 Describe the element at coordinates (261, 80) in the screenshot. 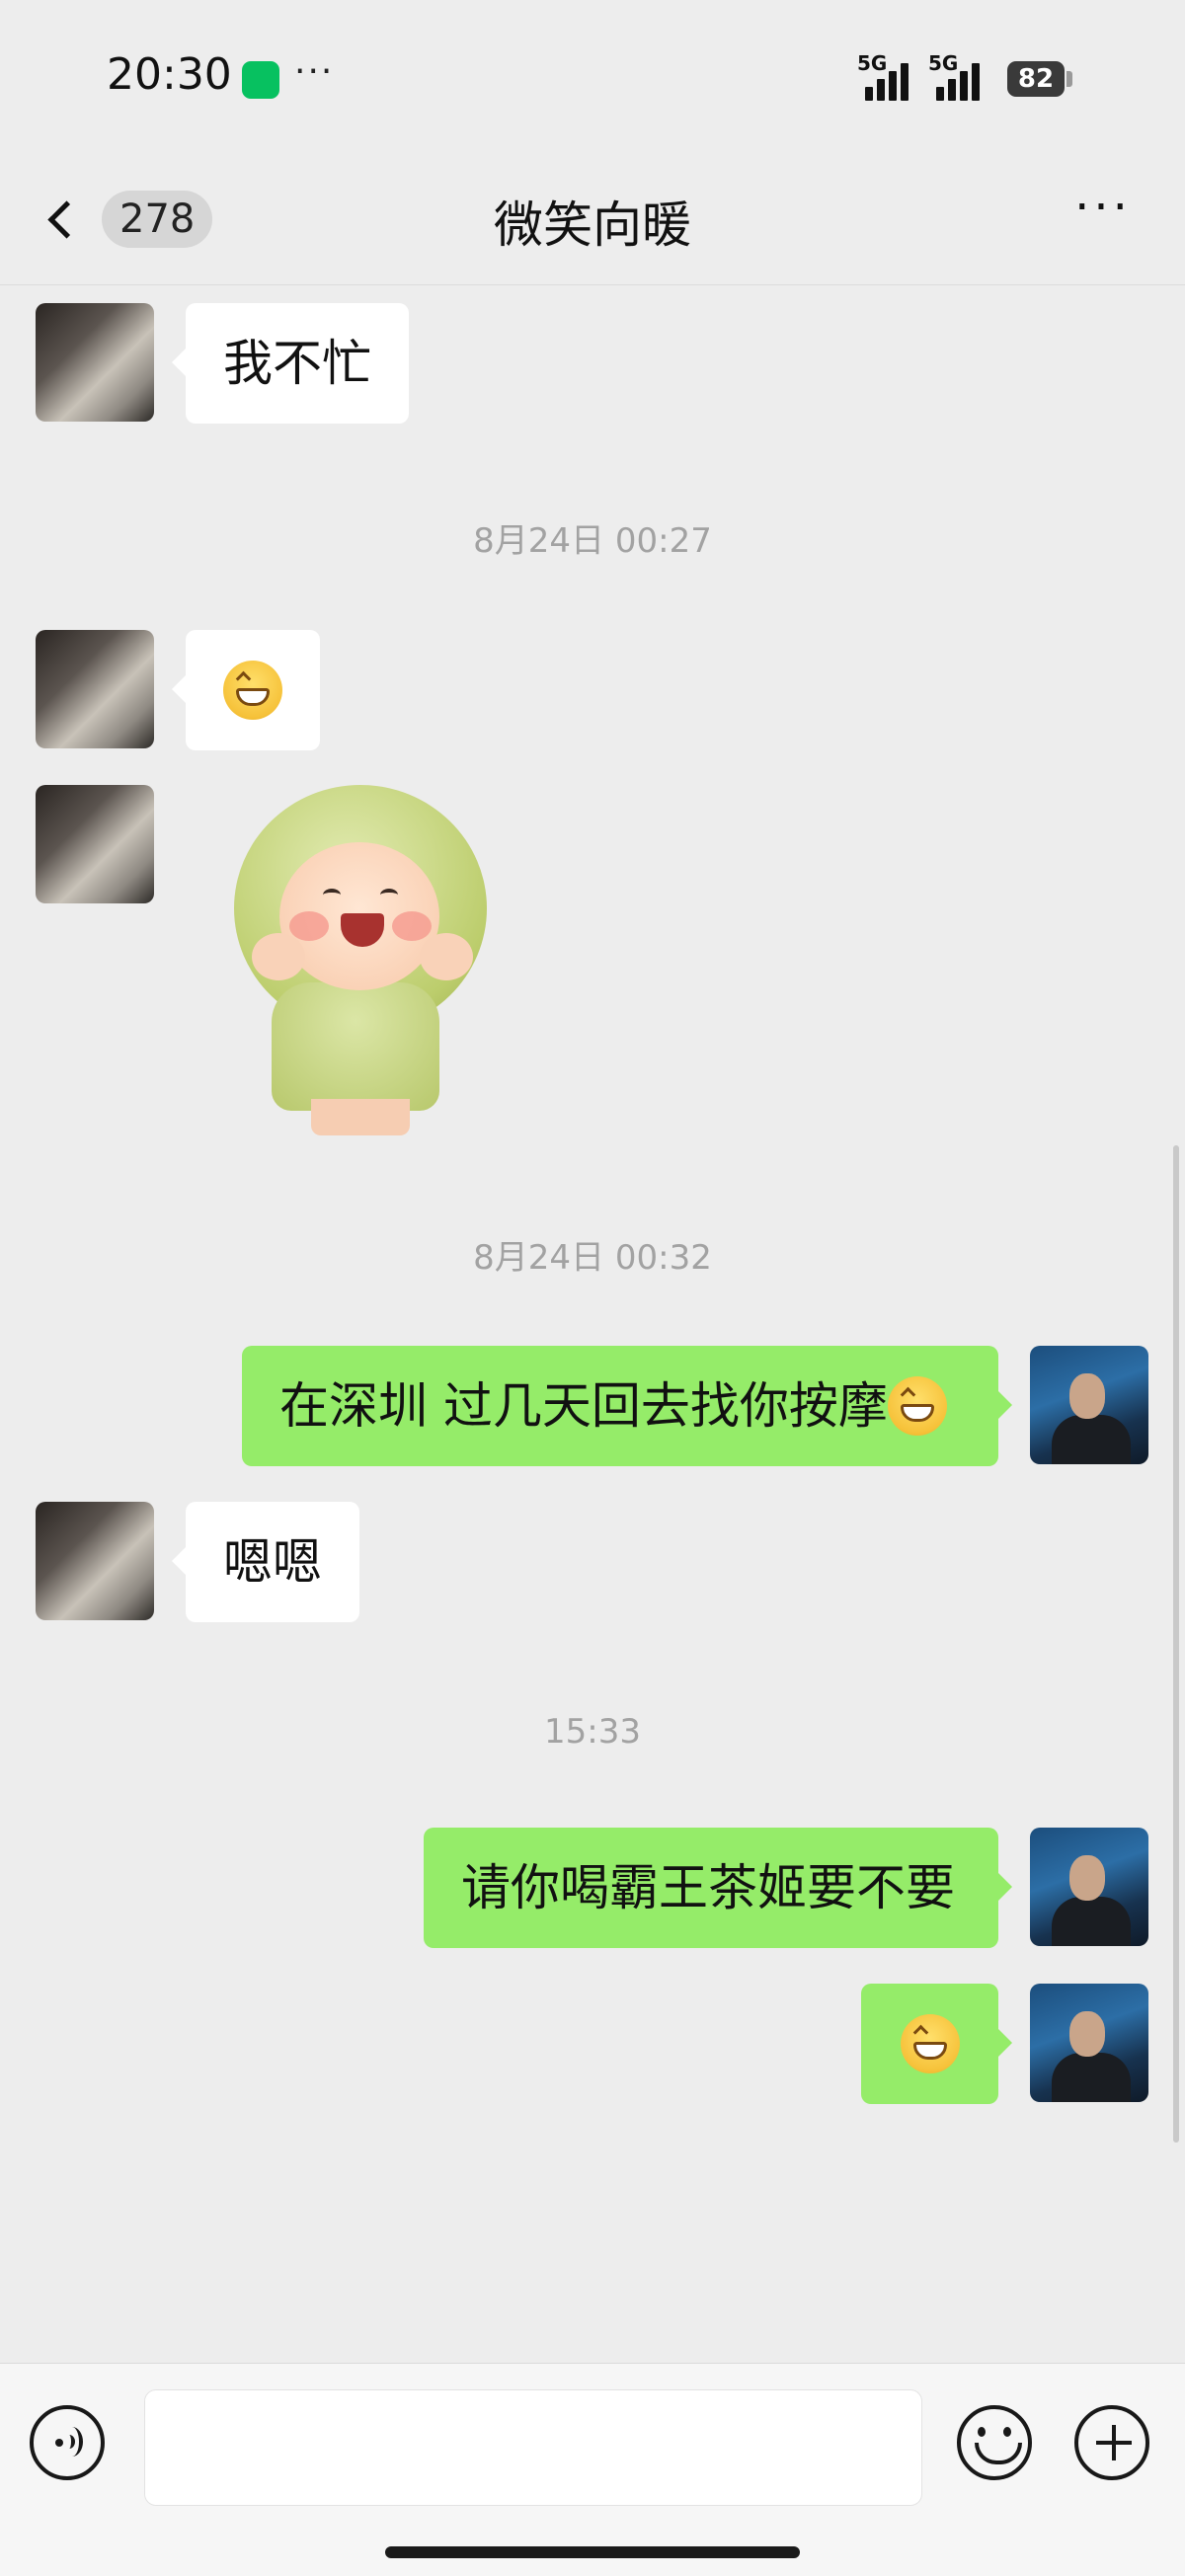

I see `wechat-notification-icon` at that location.